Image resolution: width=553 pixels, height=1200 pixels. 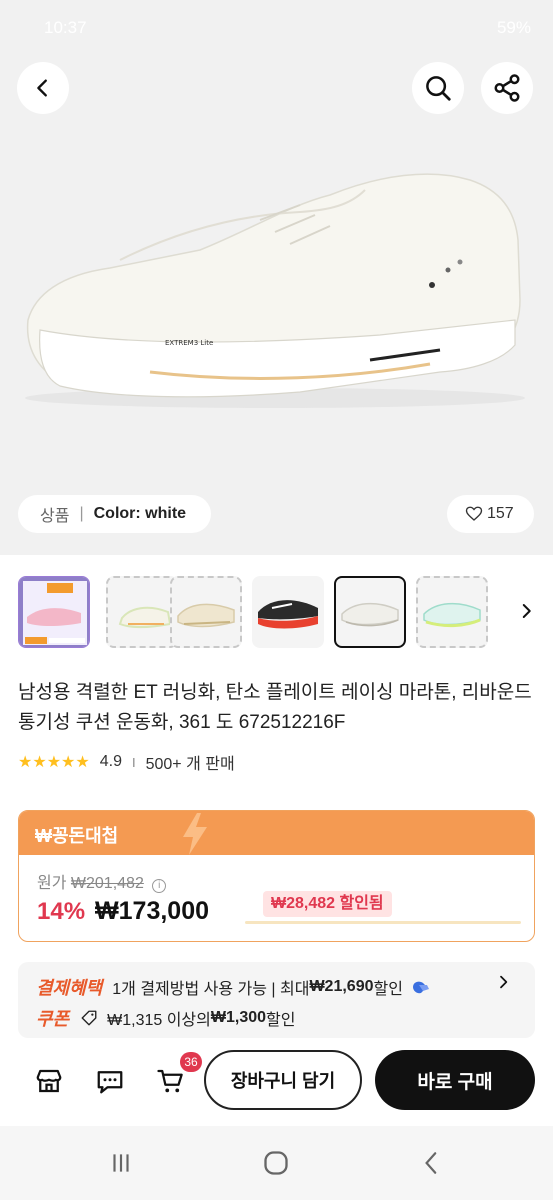 I want to click on chevron-left-icon, so click(x=42, y=88).